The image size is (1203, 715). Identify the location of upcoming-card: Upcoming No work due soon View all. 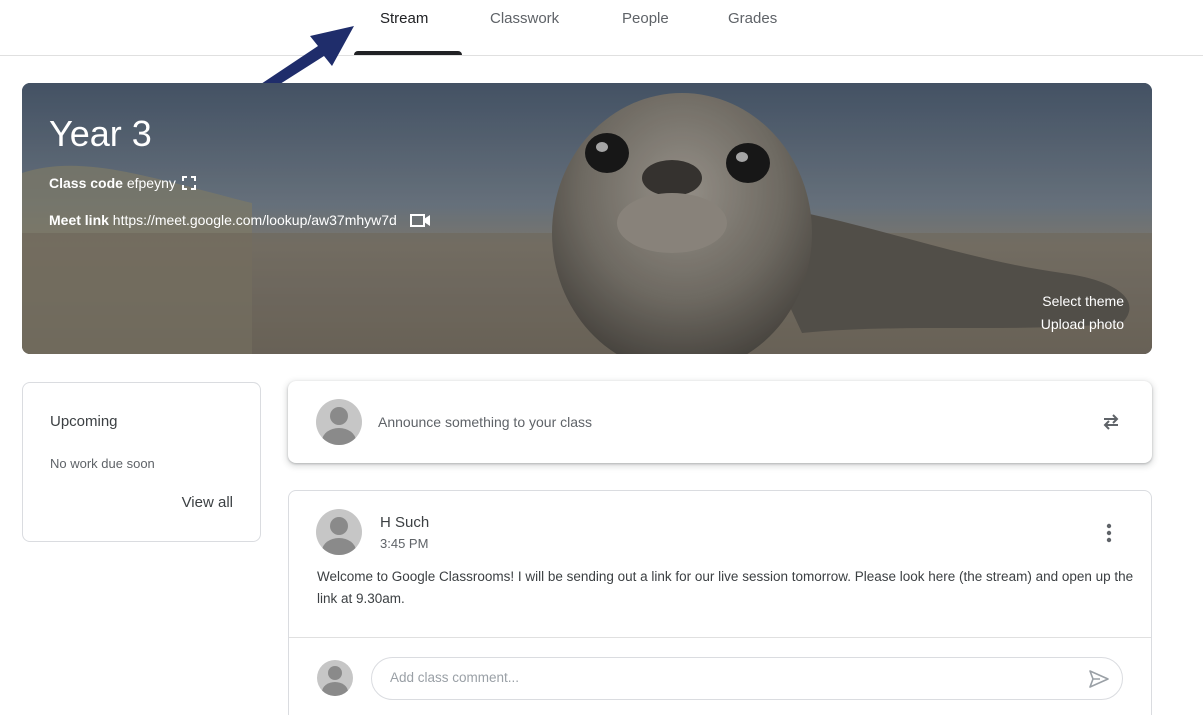
(141, 462).